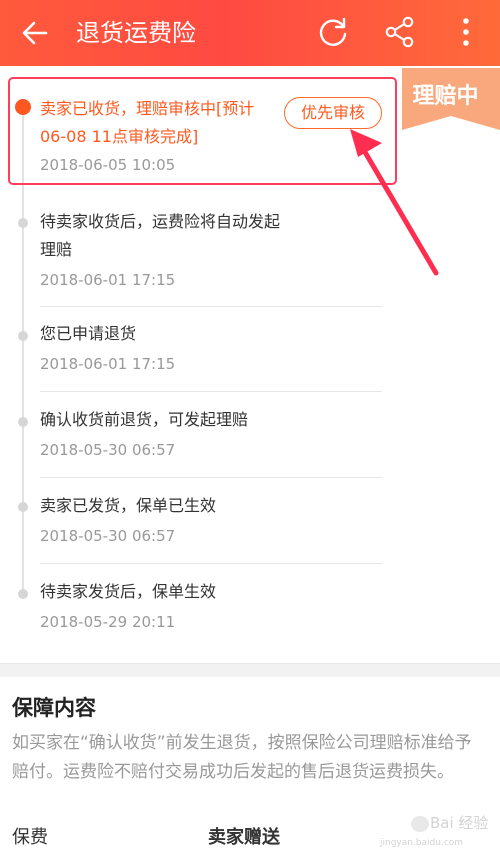 The width and height of the screenshot is (500, 855). What do you see at coordinates (400, 32) in the screenshot?
I see `share-icon` at bounding box center [400, 32].